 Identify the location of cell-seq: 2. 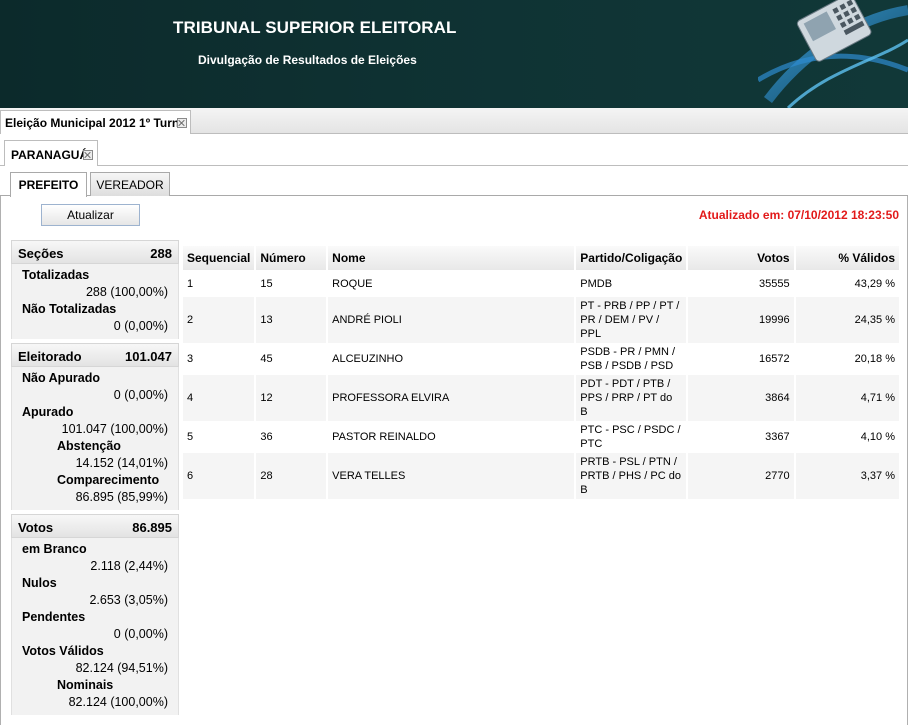
(220, 320).